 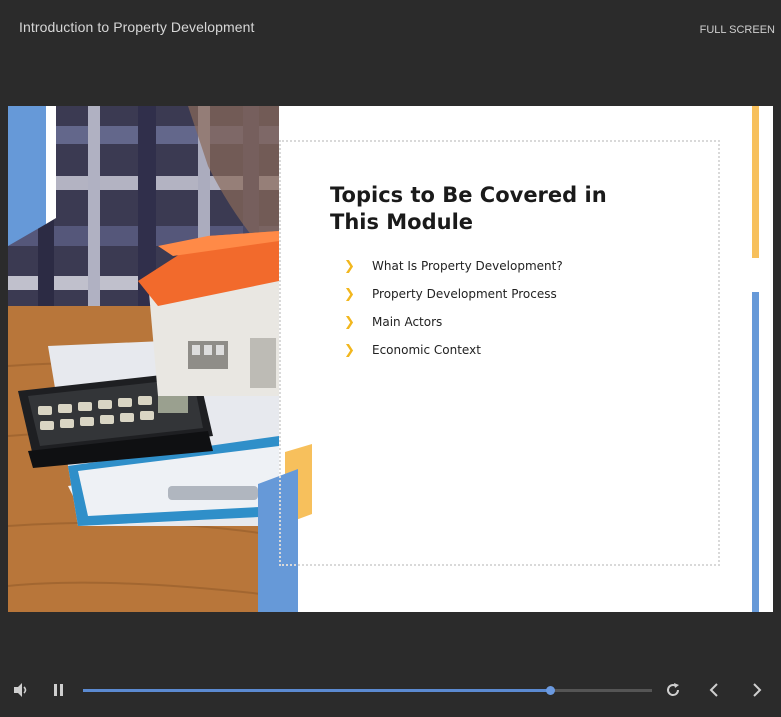 I want to click on previous-icon, so click(x=713, y=690).